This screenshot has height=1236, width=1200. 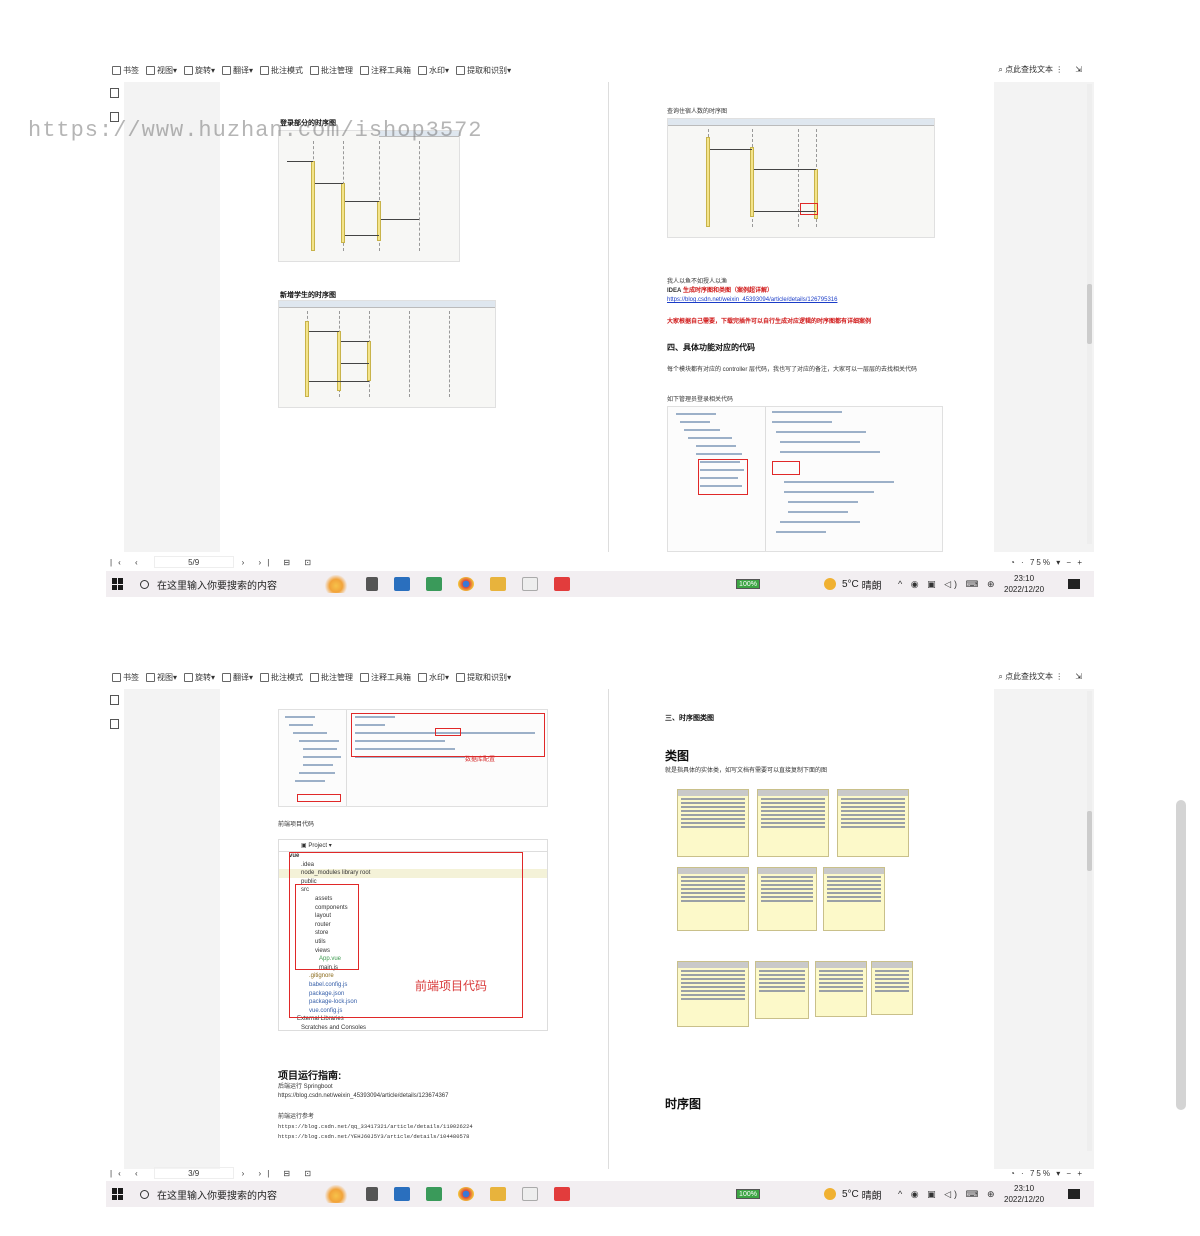 I want to click on frontend-code-annotation: 前端项目代码, so click(x=451, y=986).